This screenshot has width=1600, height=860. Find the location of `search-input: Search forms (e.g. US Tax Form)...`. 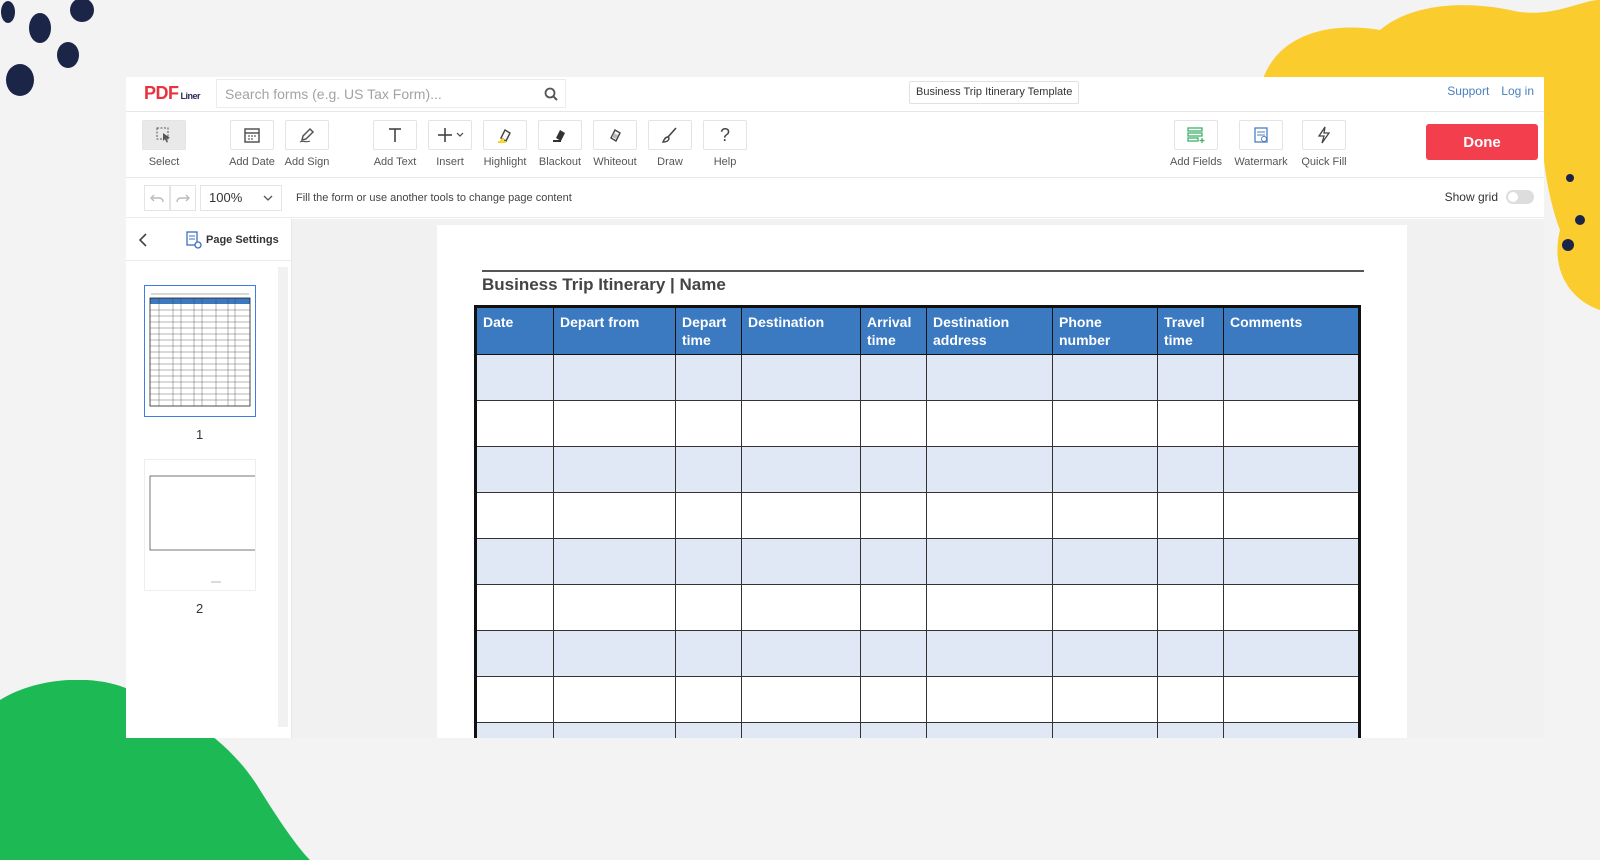

search-input: Search forms (e.g. US Tax Form)... is located at coordinates (391, 93).